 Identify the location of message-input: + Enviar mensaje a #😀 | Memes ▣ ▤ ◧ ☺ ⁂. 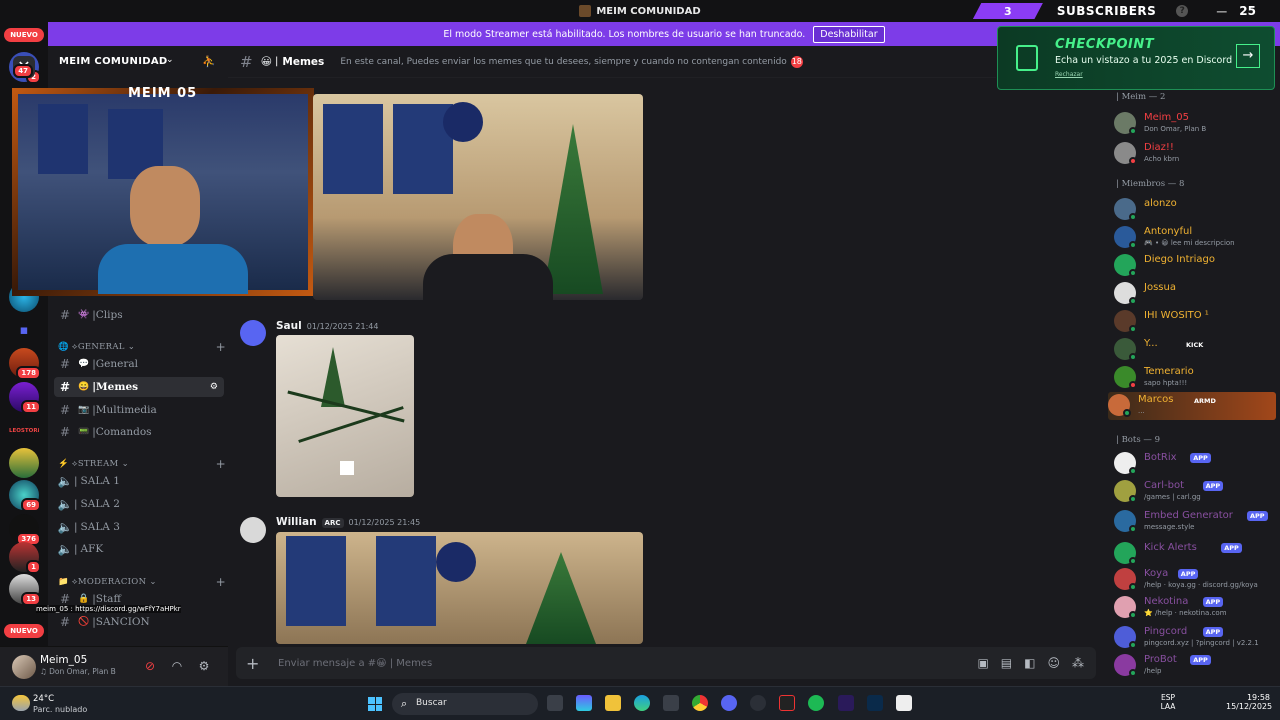
(666, 663).